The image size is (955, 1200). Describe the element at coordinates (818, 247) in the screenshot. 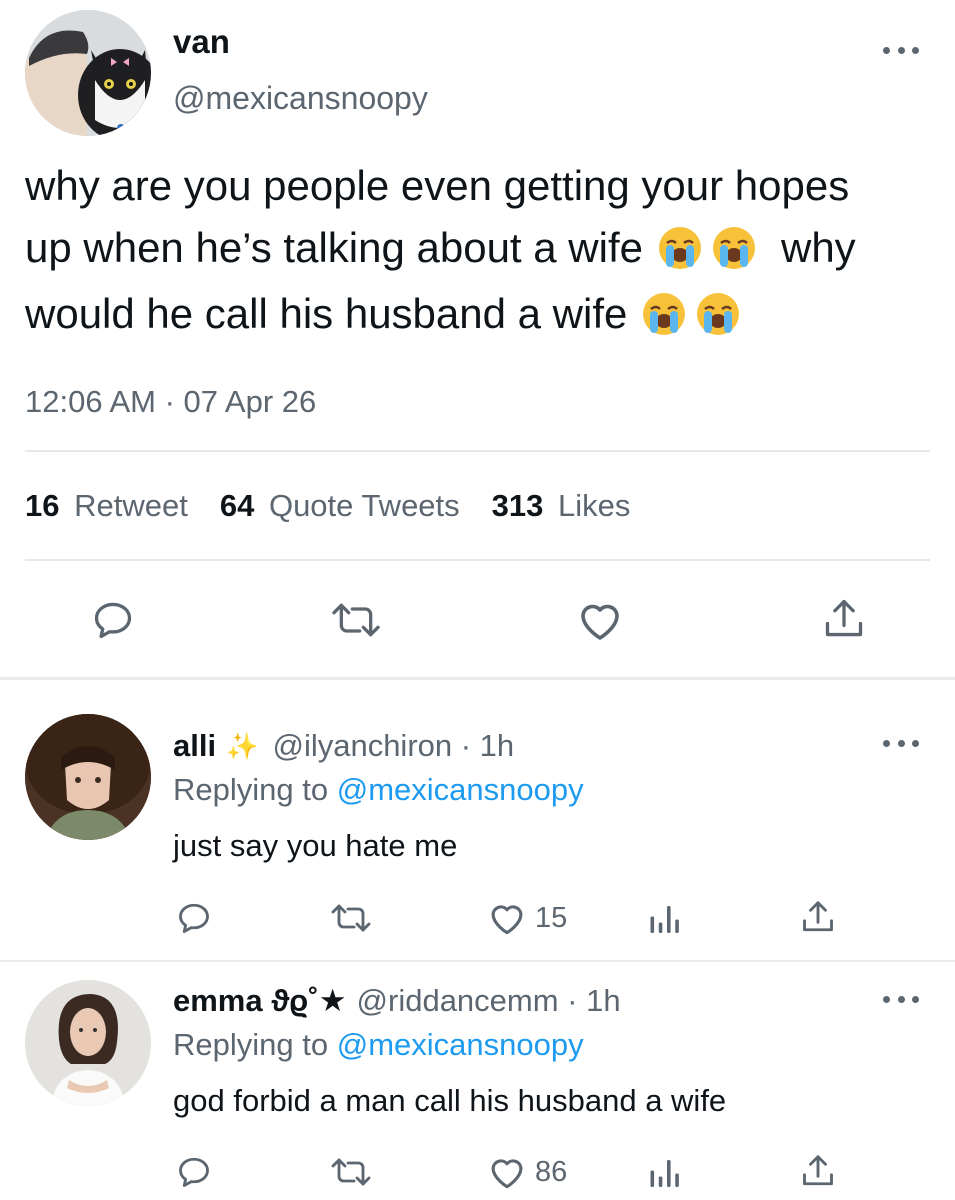

I see `tweet-text-line-2b: why` at that location.